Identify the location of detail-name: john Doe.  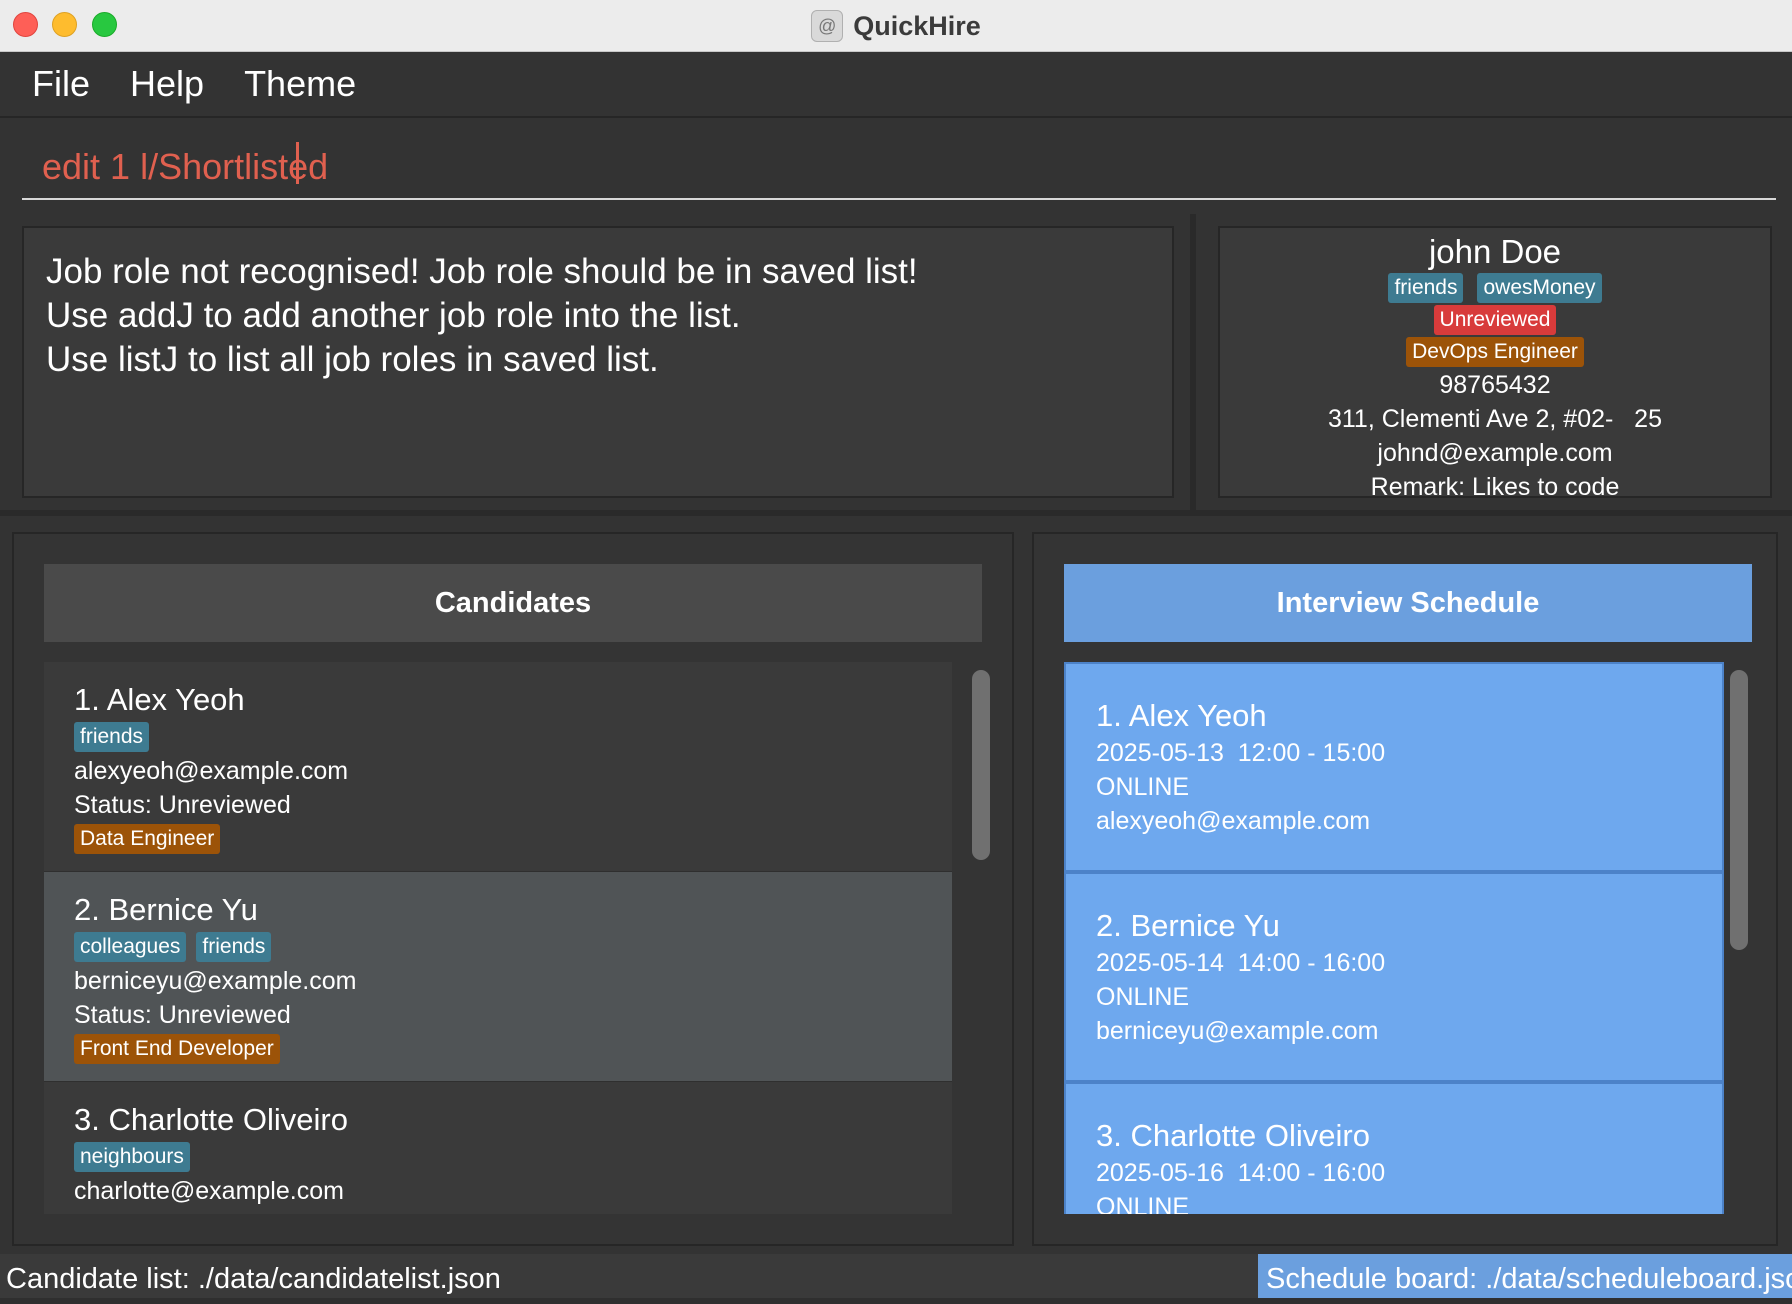
(1495, 251).